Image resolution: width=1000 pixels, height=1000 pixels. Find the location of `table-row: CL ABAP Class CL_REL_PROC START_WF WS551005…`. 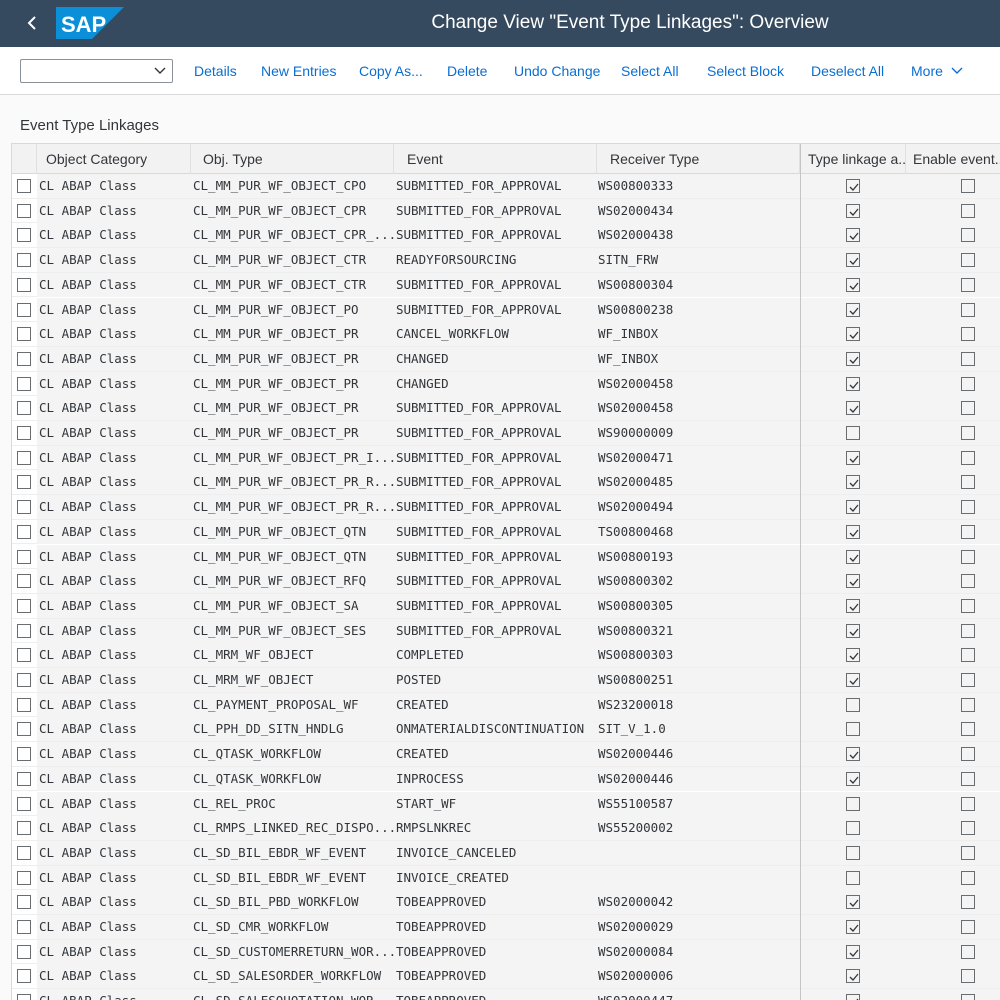

table-row: CL ABAP Class CL_REL_PROC START_WF WS551005… is located at coordinates (506, 804).